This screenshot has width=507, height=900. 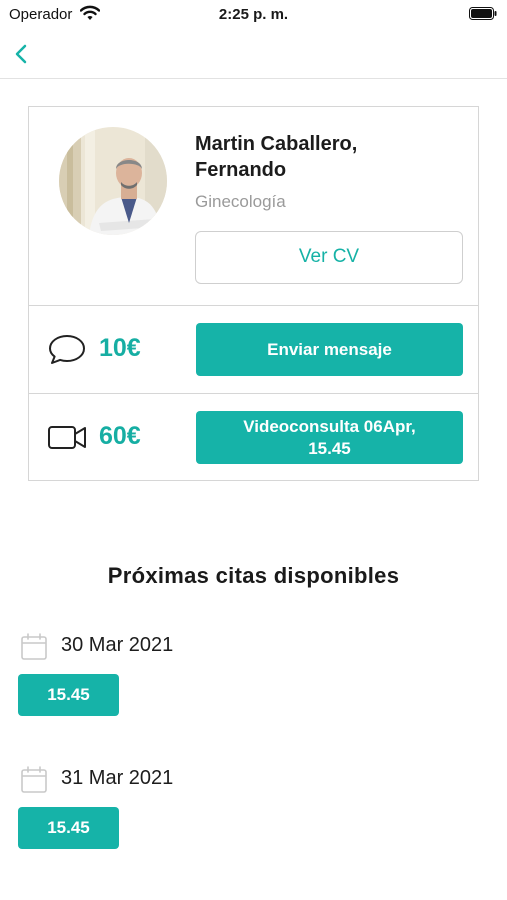 I want to click on doctor-specialty: Ginecología, so click(x=240, y=201).